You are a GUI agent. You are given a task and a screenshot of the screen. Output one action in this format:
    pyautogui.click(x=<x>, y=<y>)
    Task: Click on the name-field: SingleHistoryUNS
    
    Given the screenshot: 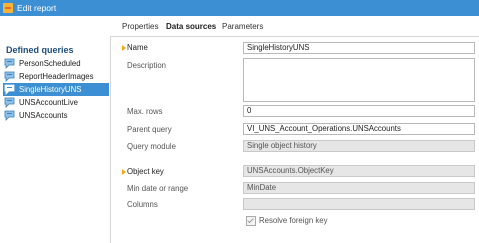 What is the action you would take?
    pyautogui.click(x=359, y=48)
    